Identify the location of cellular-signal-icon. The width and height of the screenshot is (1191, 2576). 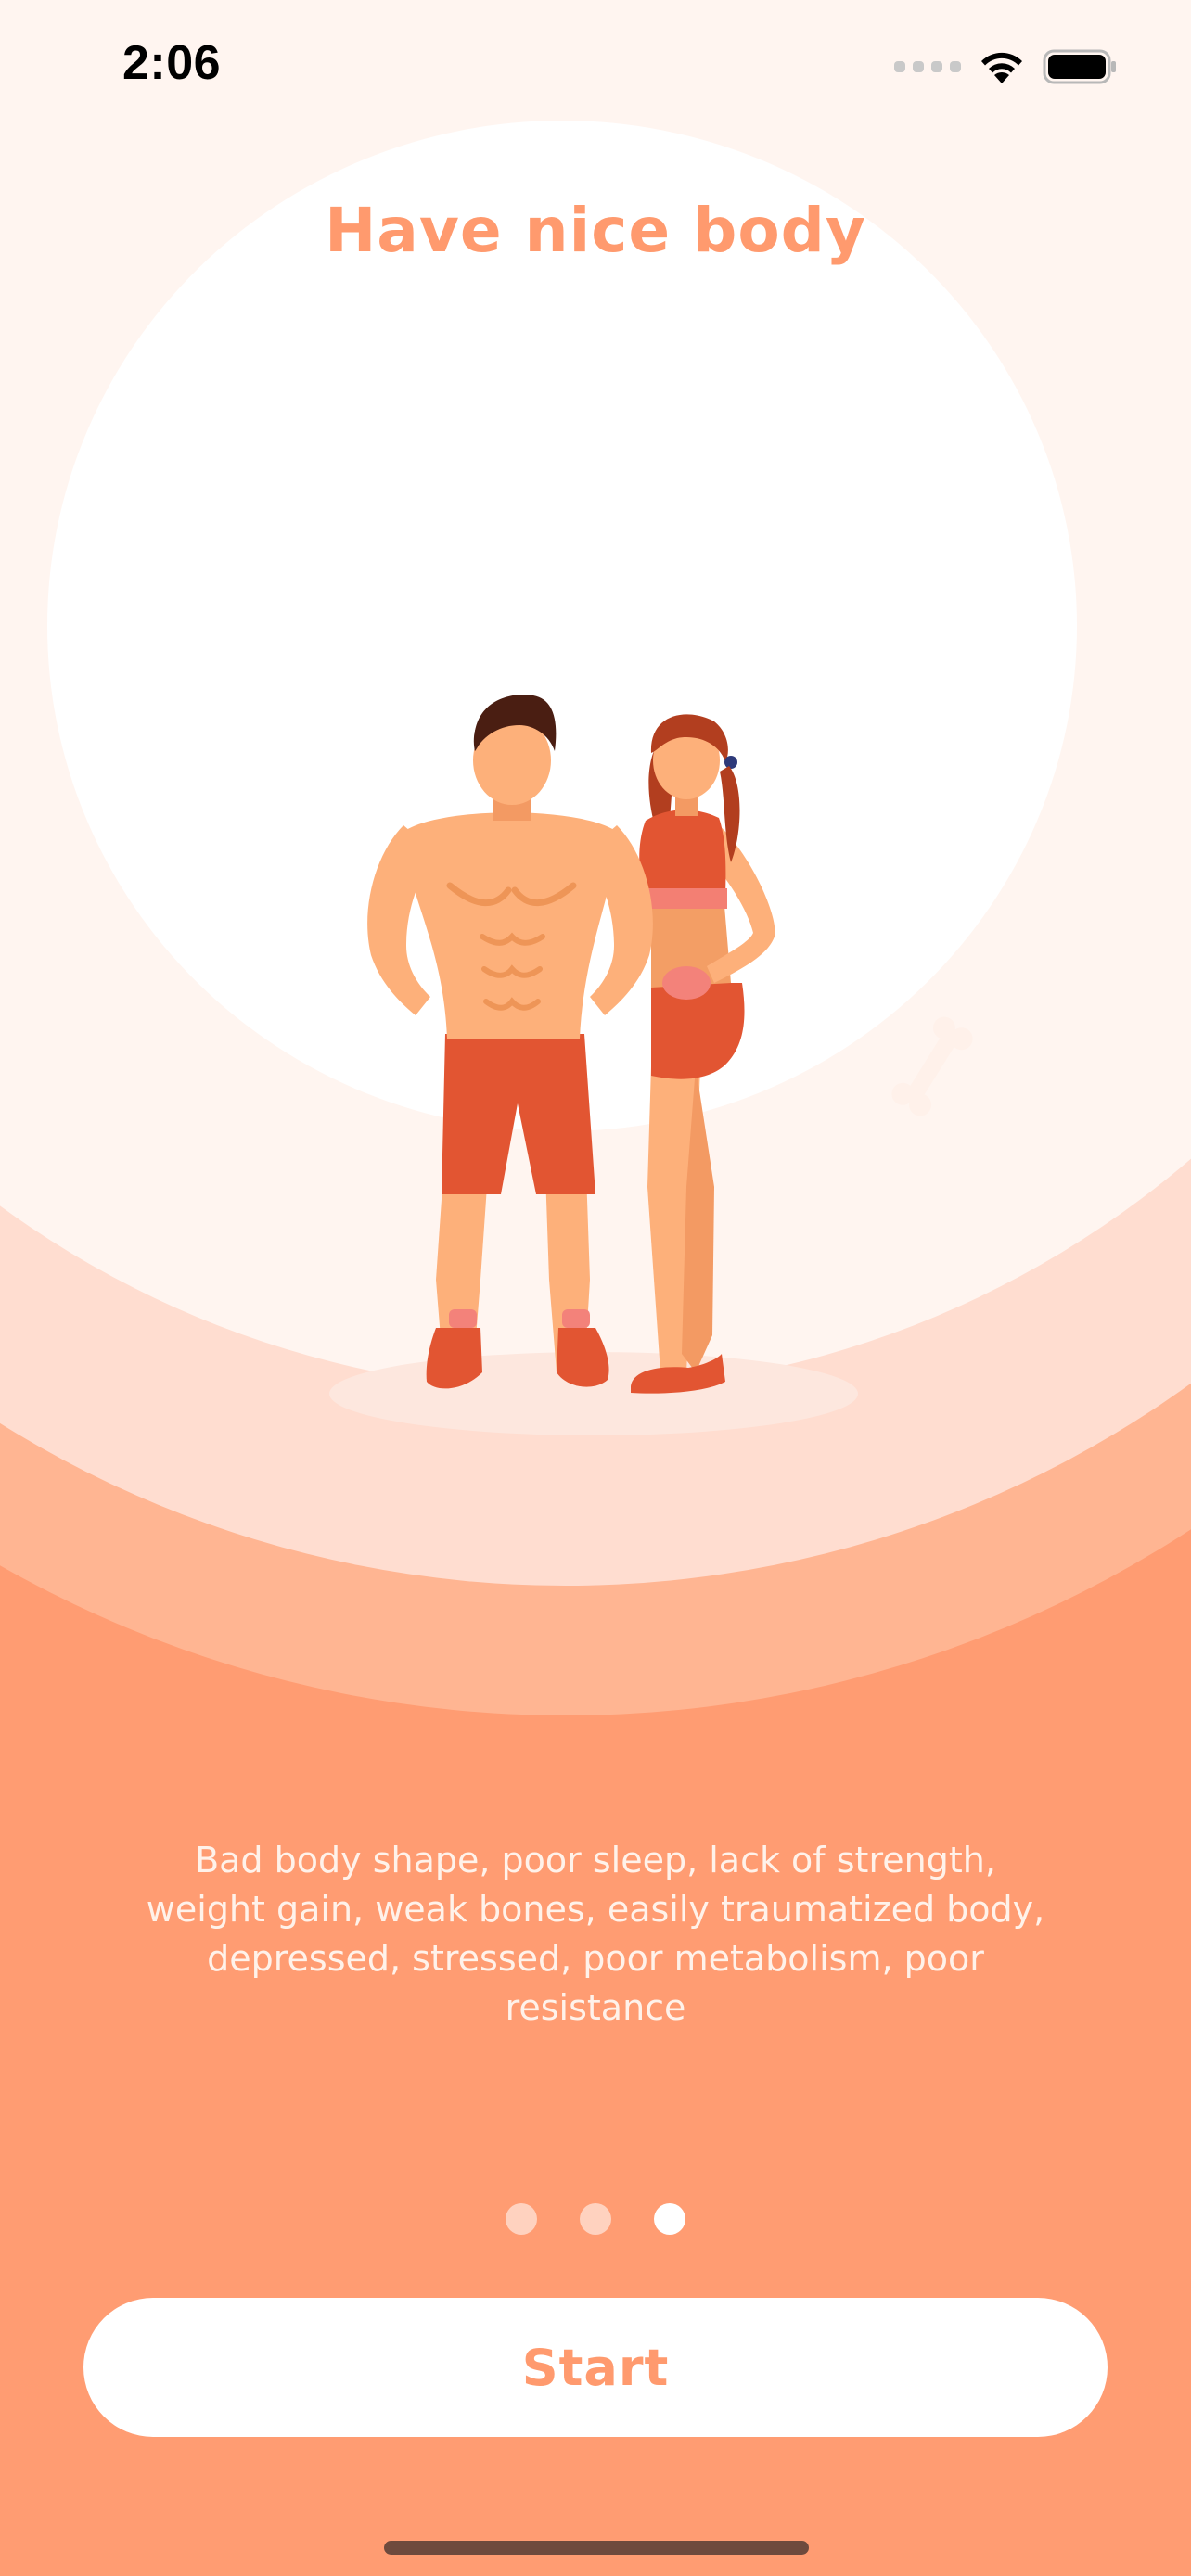
(927, 66).